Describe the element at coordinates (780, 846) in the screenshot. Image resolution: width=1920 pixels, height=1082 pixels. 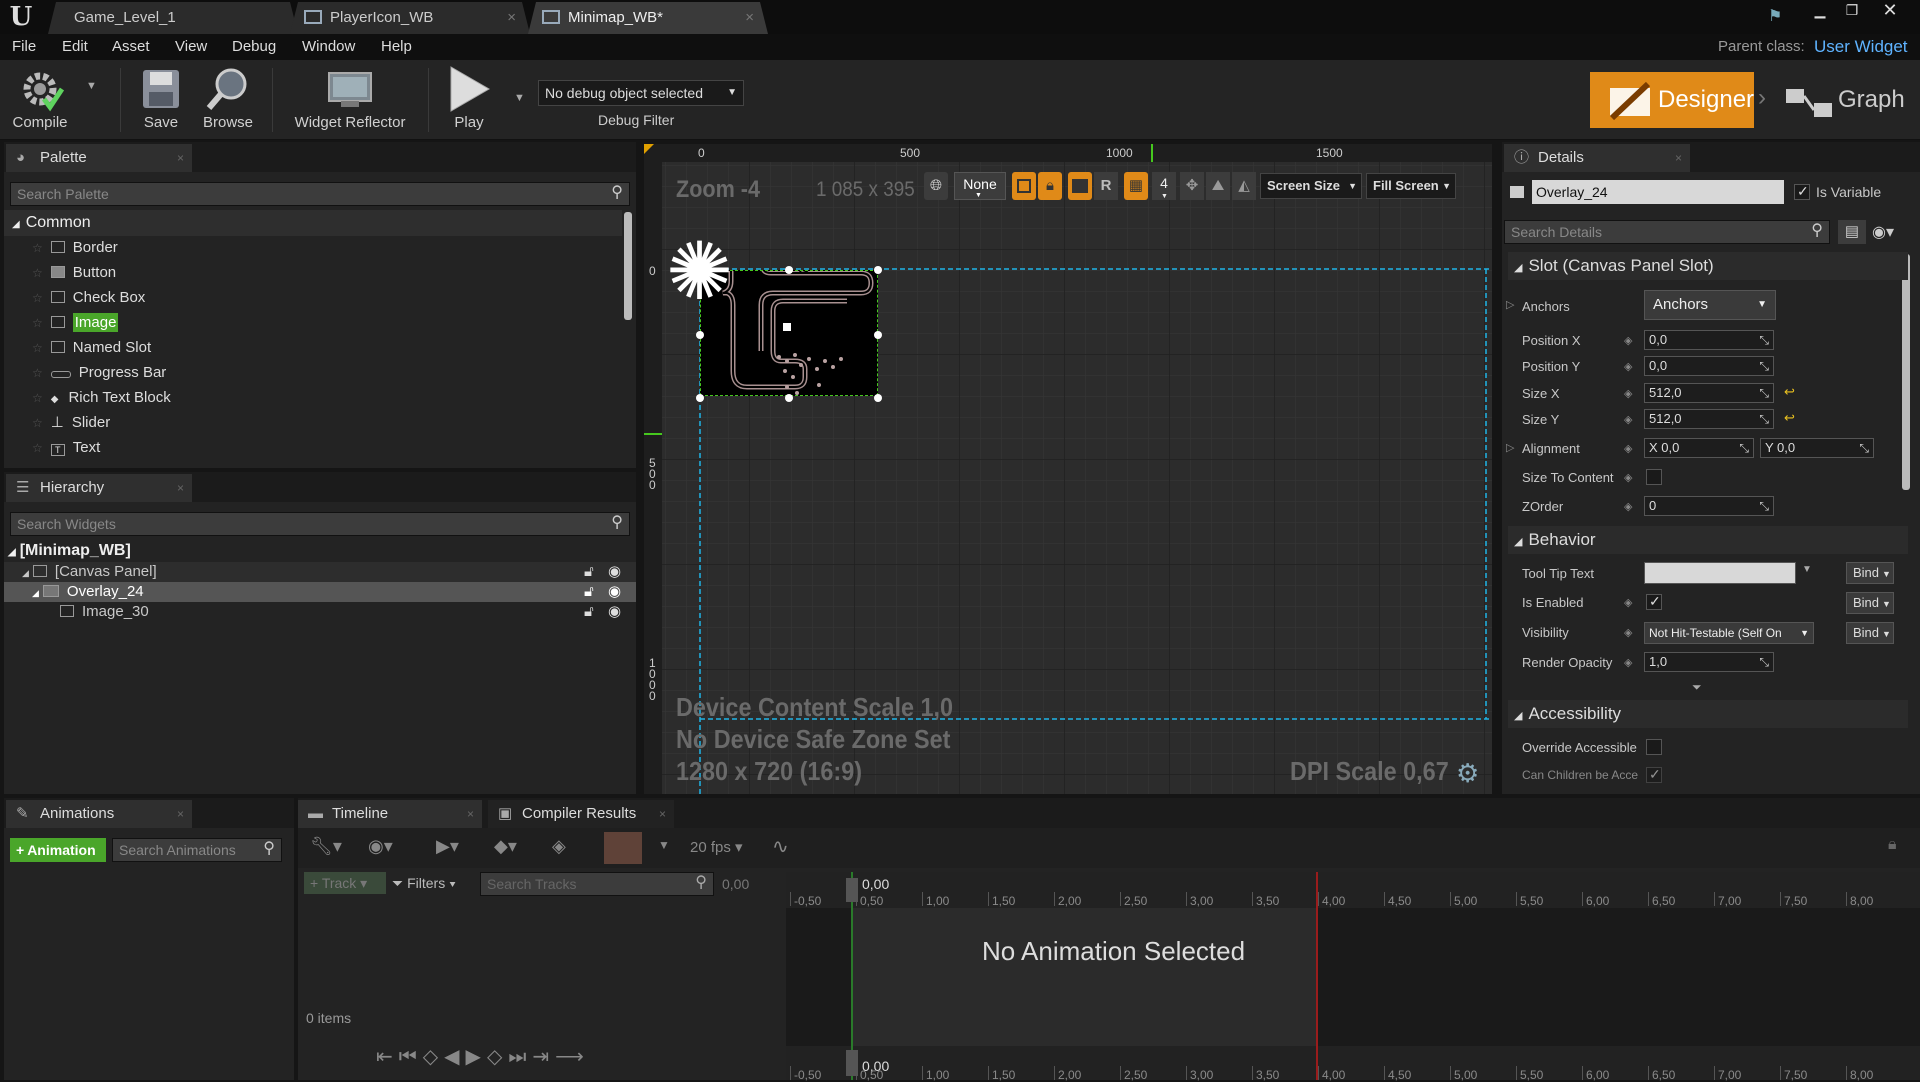
I see `curve-editor-icon: ∿` at that location.